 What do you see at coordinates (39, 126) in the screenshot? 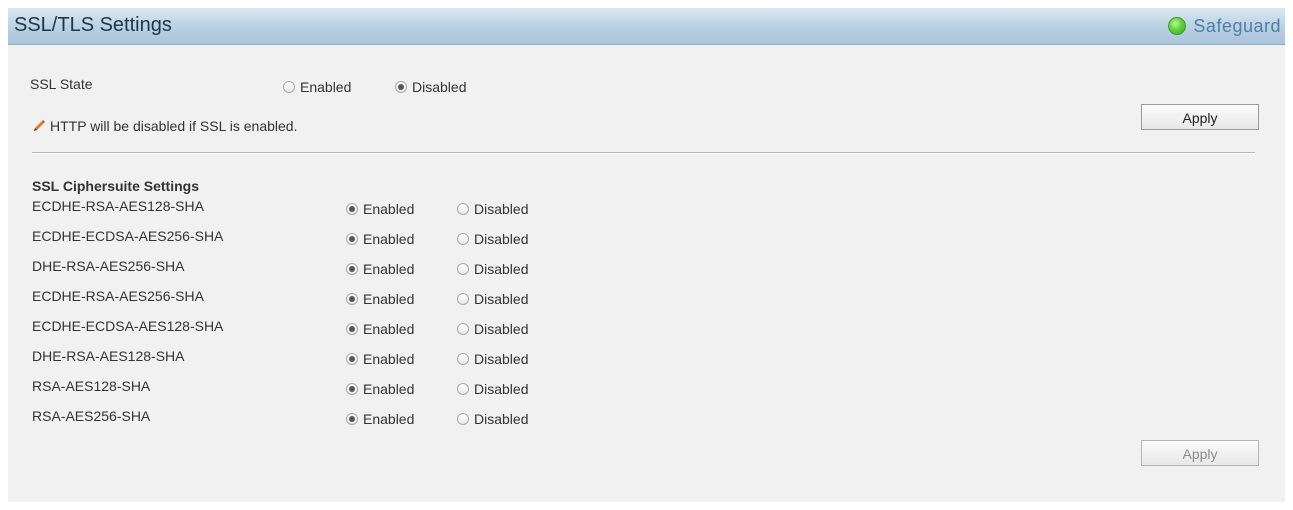
I see `pencil-icon` at bounding box center [39, 126].